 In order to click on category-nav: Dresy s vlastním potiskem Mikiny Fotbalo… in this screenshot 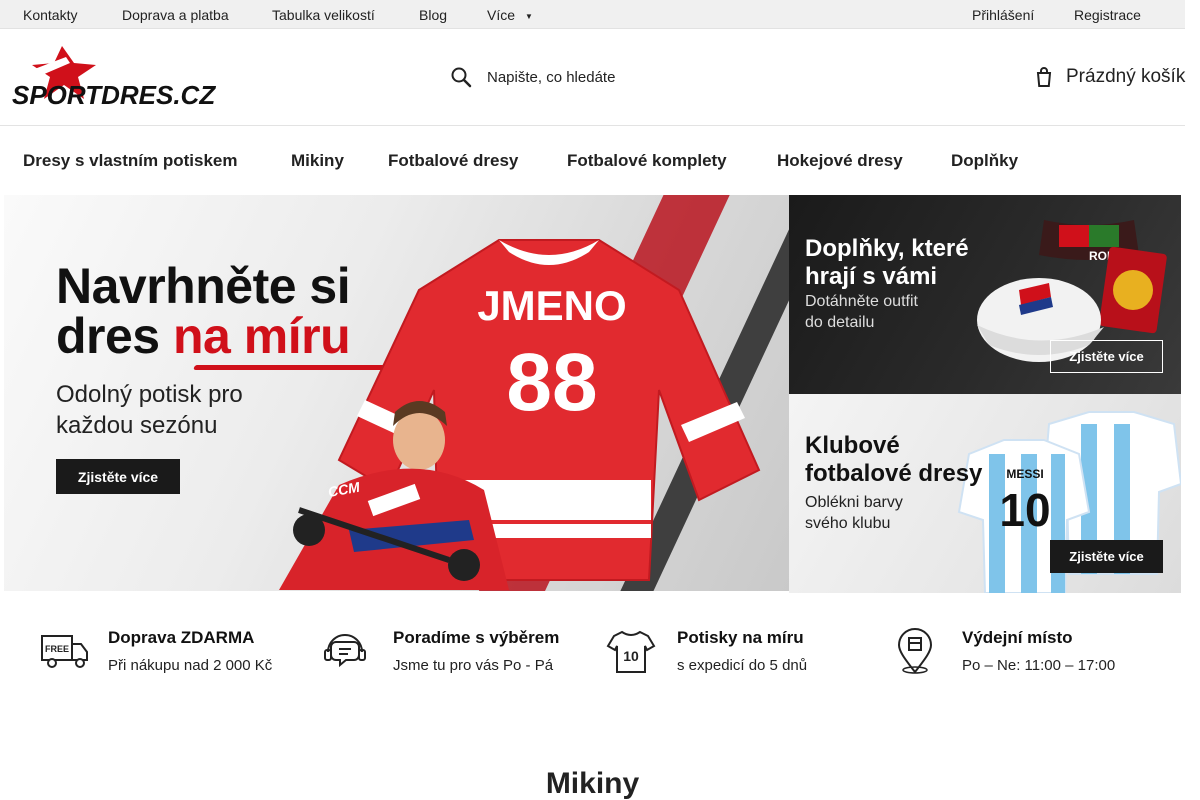, I will do `click(592, 160)`.